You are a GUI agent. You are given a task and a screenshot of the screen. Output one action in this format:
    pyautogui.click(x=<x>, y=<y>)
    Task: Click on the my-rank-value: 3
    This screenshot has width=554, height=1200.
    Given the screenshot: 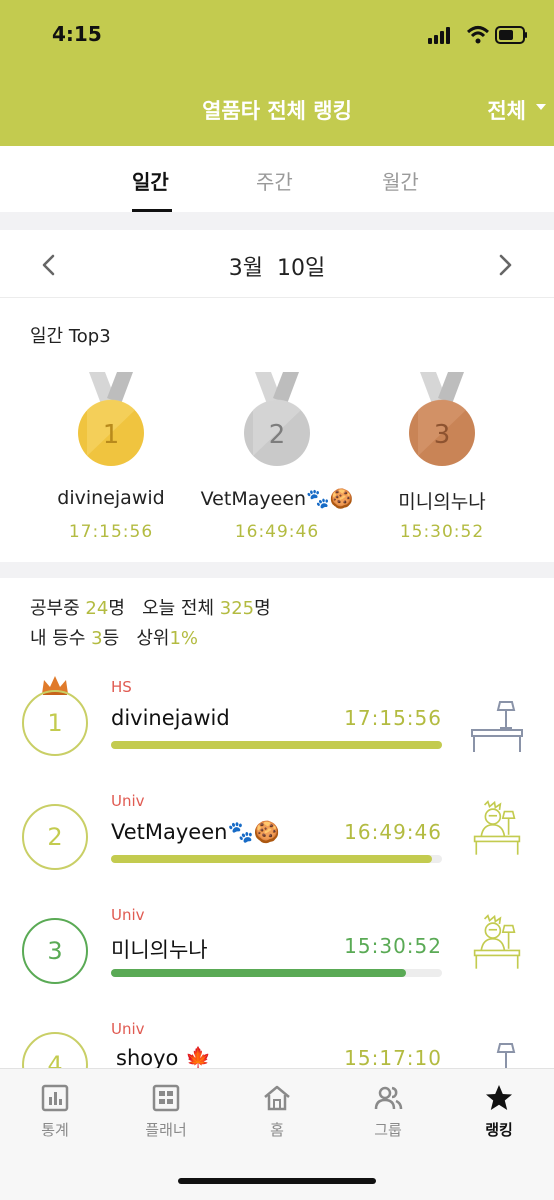 What is the action you would take?
    pyautogui.click(x=97, y=638)
    